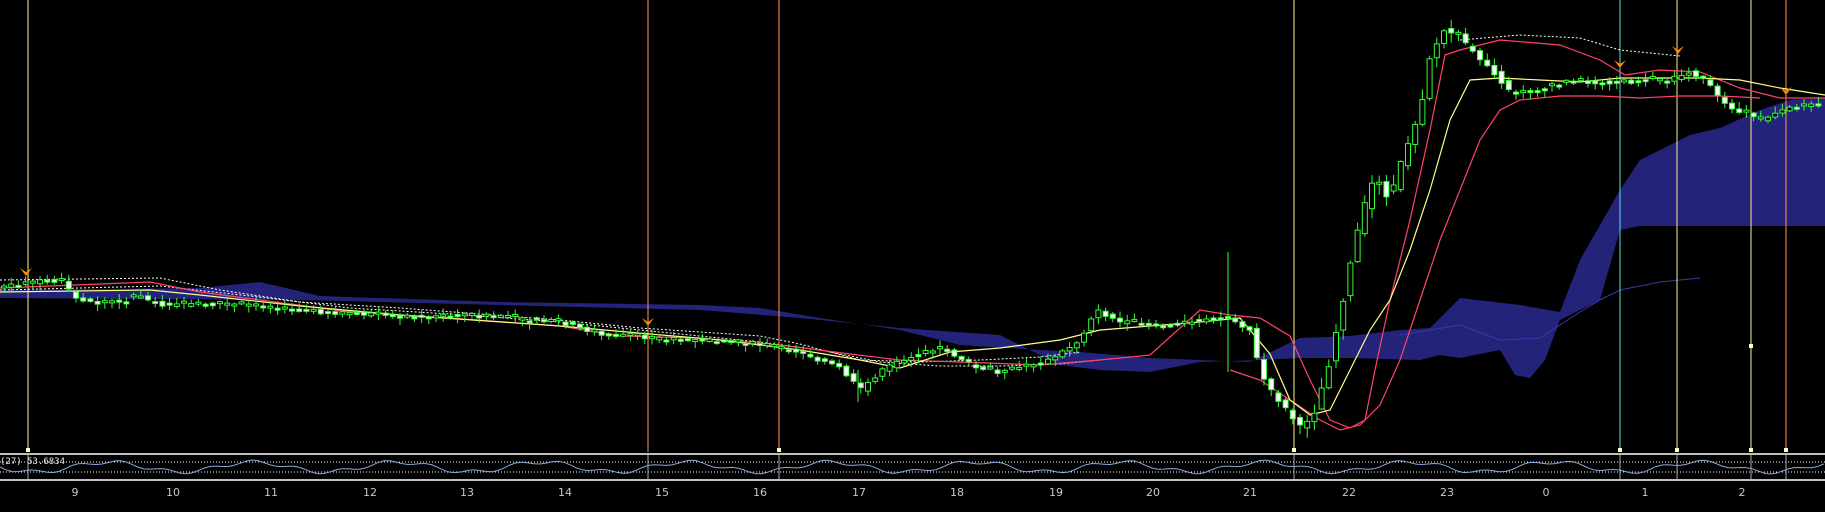  What do you see at coordinates (1678, 50) in the screenshot?
I see `arrow-marker` at bounding box center [1678, 50].